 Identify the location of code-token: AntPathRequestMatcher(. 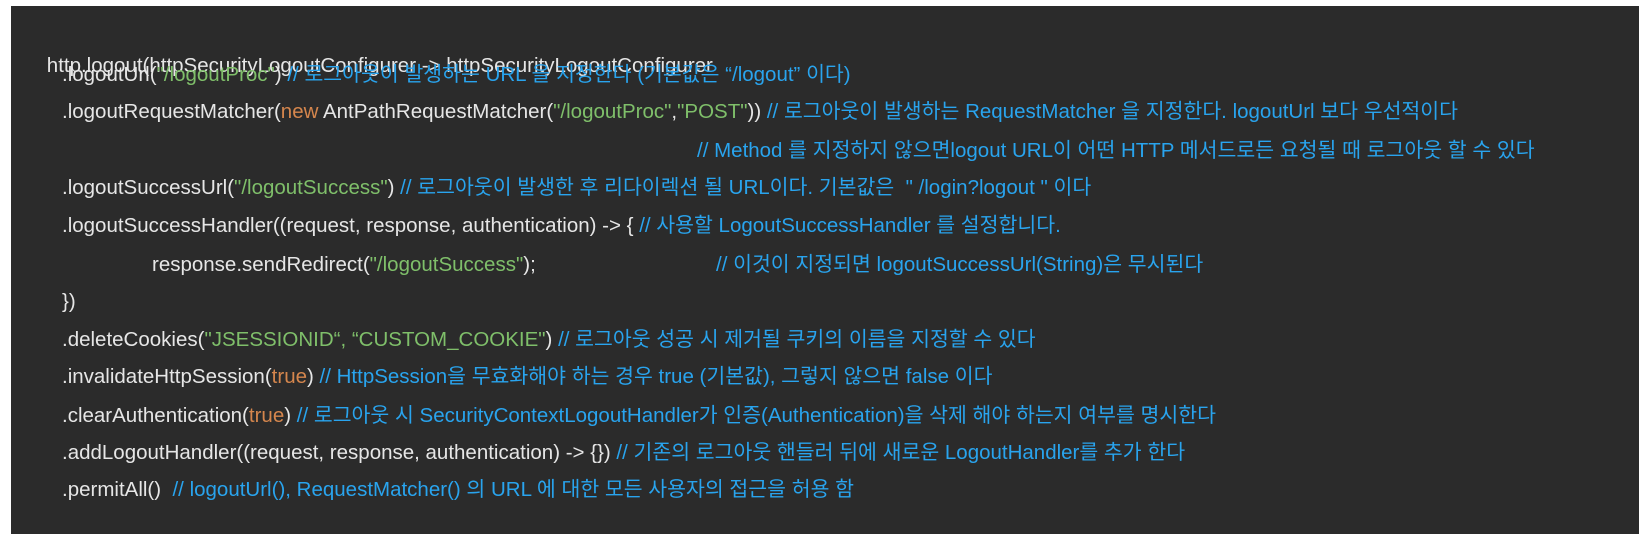
(436, 111).